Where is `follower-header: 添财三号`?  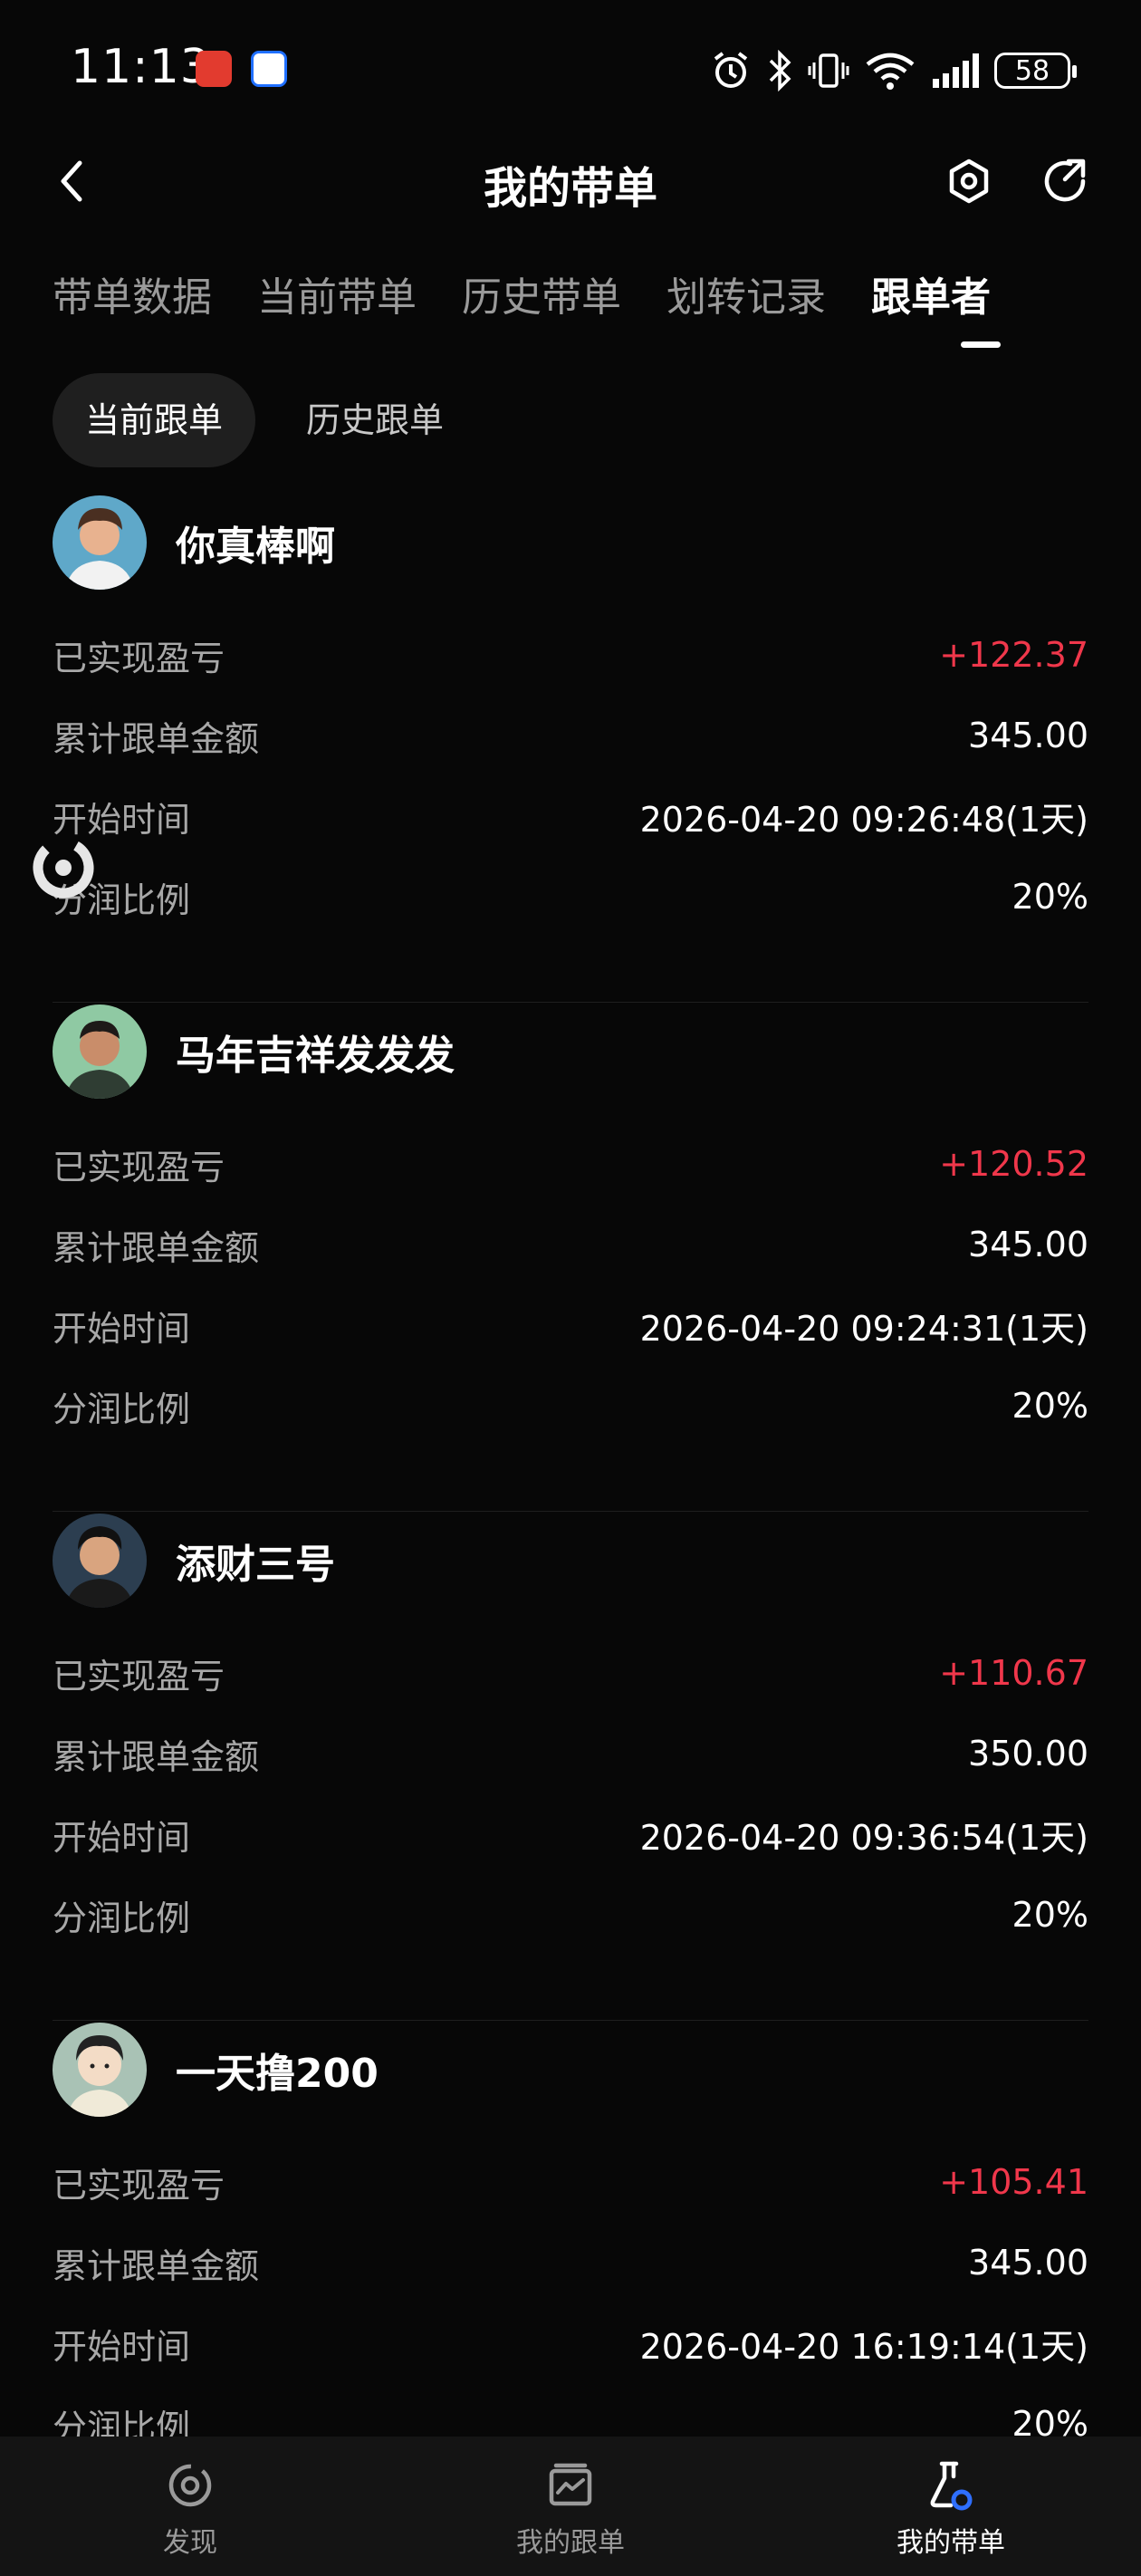
follower-header: 添财三号 is located at coordinates (194, 1561).